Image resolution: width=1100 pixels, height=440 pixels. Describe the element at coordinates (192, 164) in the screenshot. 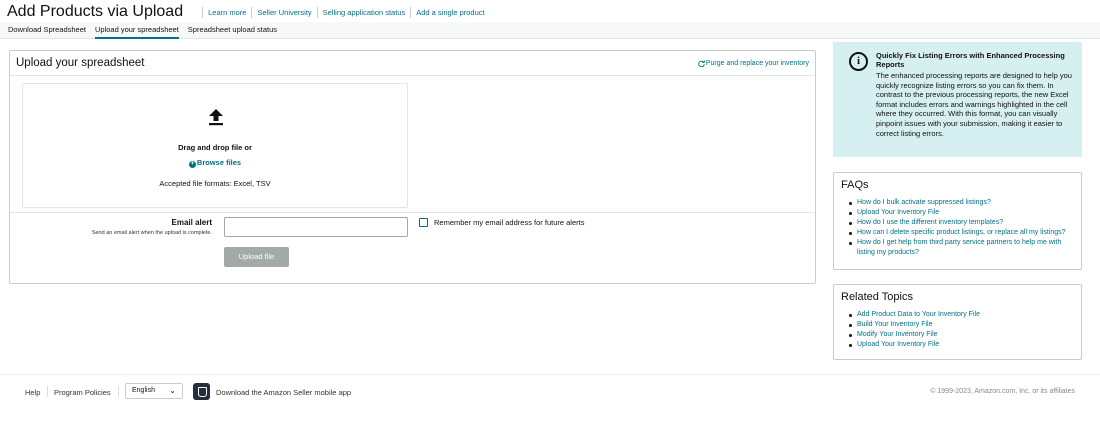

I see `plus-icon: +` at that location.